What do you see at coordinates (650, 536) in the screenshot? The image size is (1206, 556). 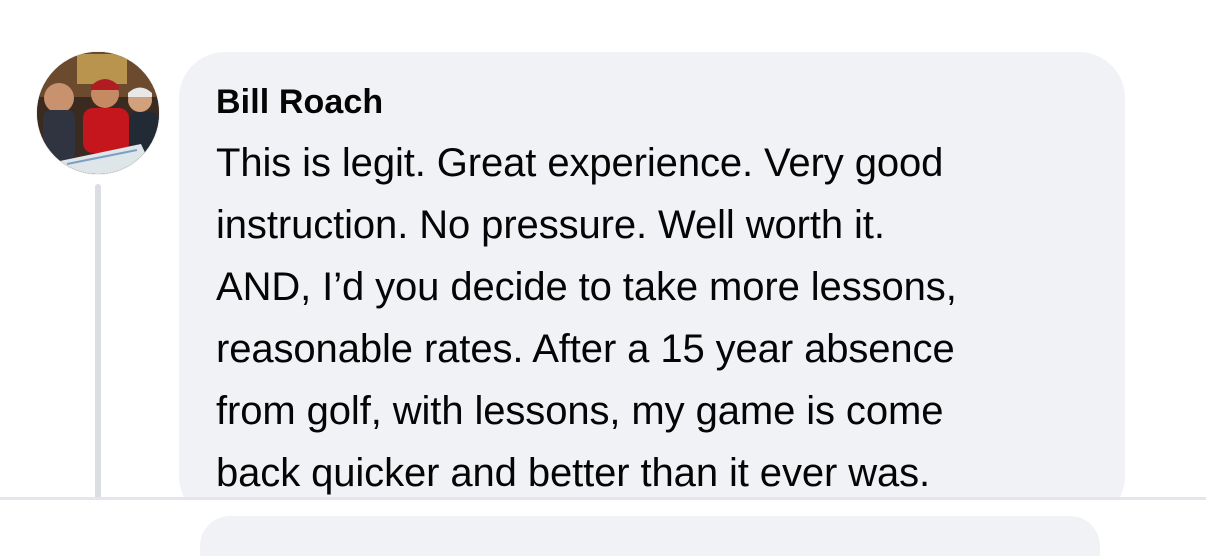 I see `next-comment-bubble-edge` at bounding box center [650, 536].